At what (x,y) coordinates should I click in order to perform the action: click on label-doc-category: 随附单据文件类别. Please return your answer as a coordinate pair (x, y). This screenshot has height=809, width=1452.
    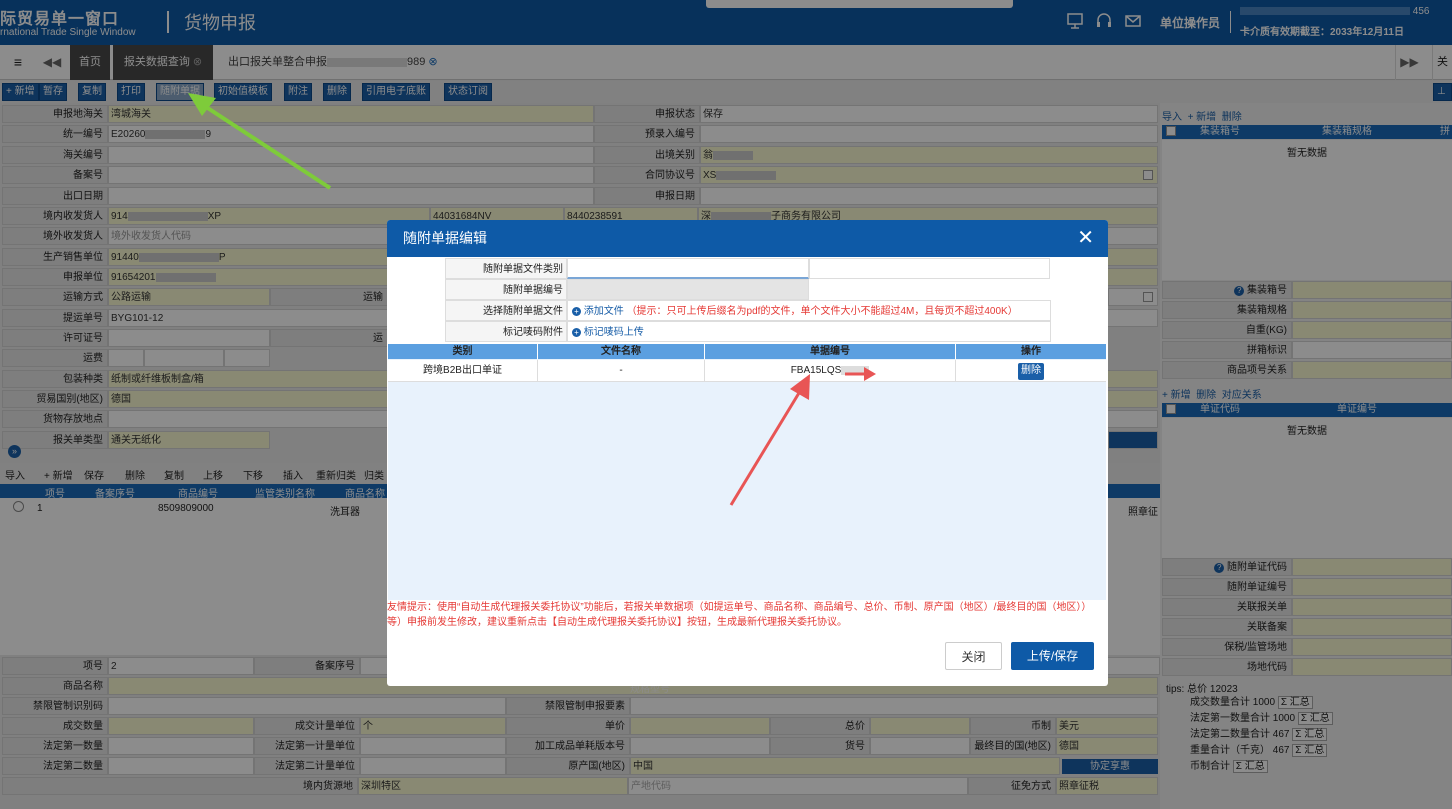
    Looking at the image, I should click on (506, 268).